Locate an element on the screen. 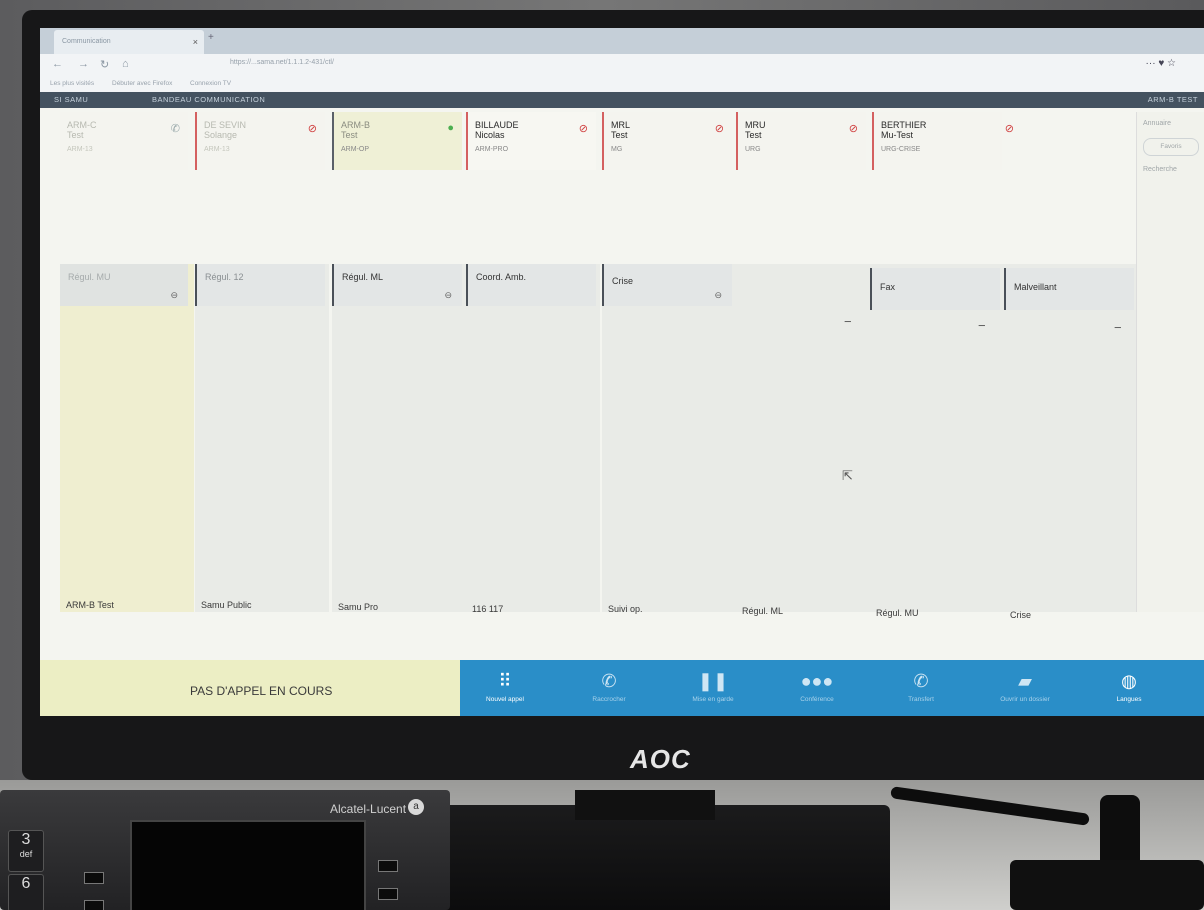 The image size is (1204, 910). monitor-stand is located at coordinates (645, 805).